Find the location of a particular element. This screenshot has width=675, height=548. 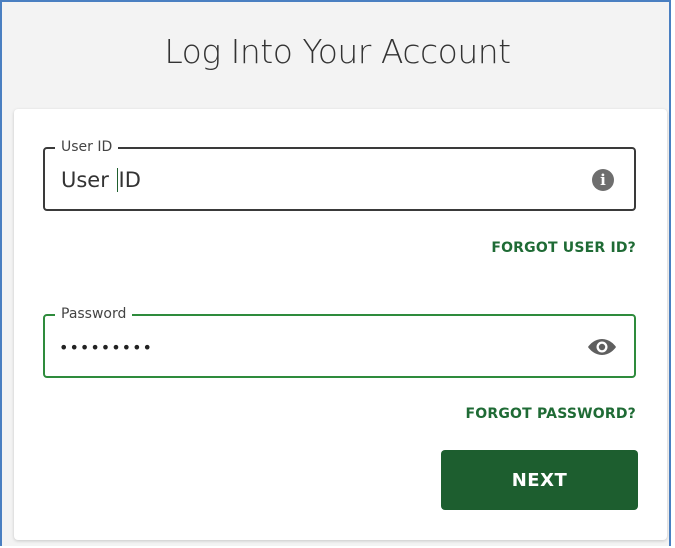

user-id-value-start: User is located at coordinates (88, 180).